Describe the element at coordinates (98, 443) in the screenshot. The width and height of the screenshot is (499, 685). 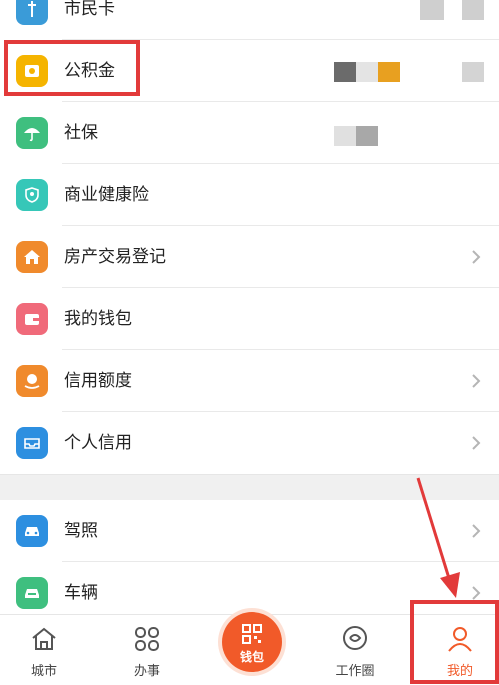
I see `list-item-label: 个人信用` at that location.